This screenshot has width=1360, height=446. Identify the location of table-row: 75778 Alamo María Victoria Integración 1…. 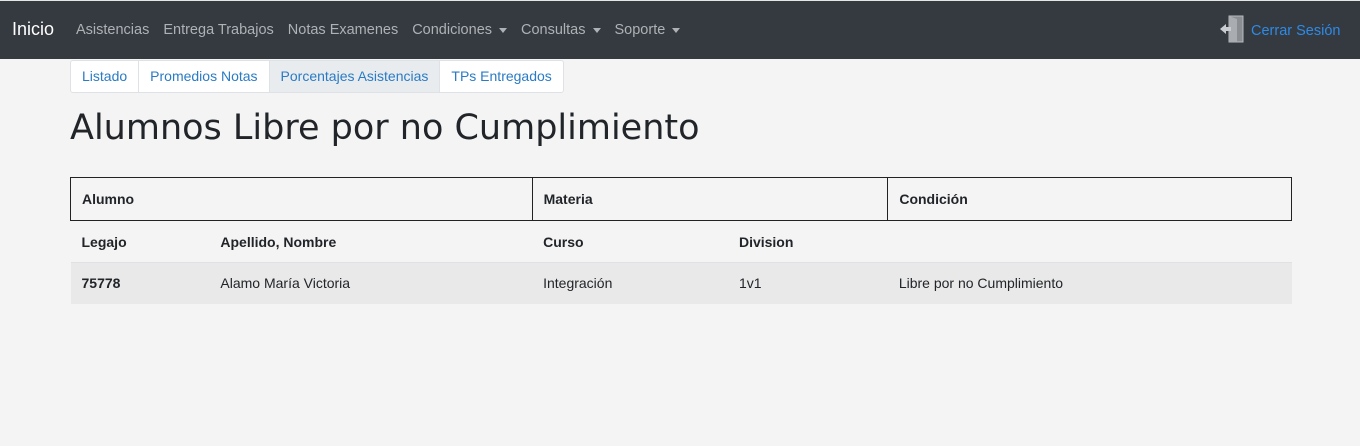
(681, 283).